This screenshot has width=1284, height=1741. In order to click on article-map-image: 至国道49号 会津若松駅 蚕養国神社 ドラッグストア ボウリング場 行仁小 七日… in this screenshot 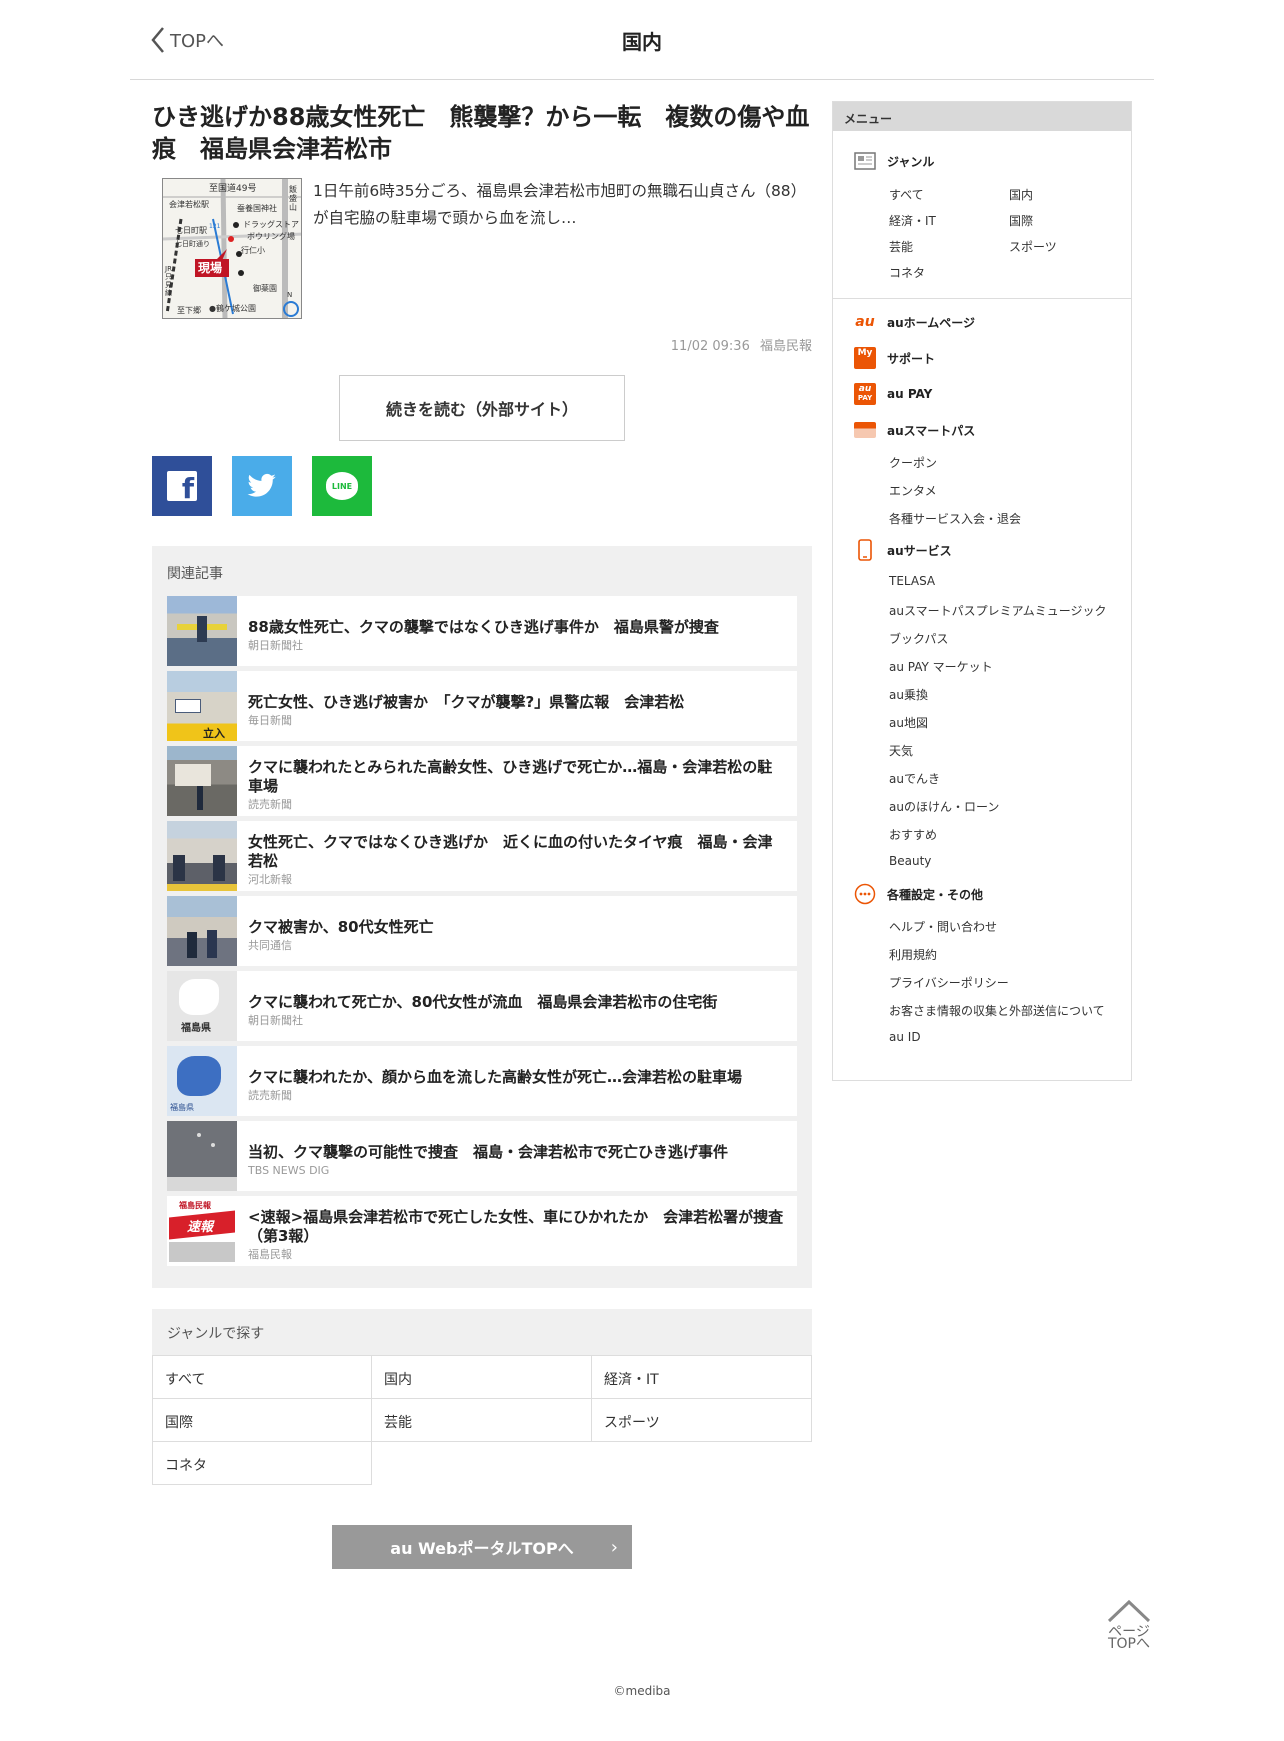, I will do `click(232, 248)`.